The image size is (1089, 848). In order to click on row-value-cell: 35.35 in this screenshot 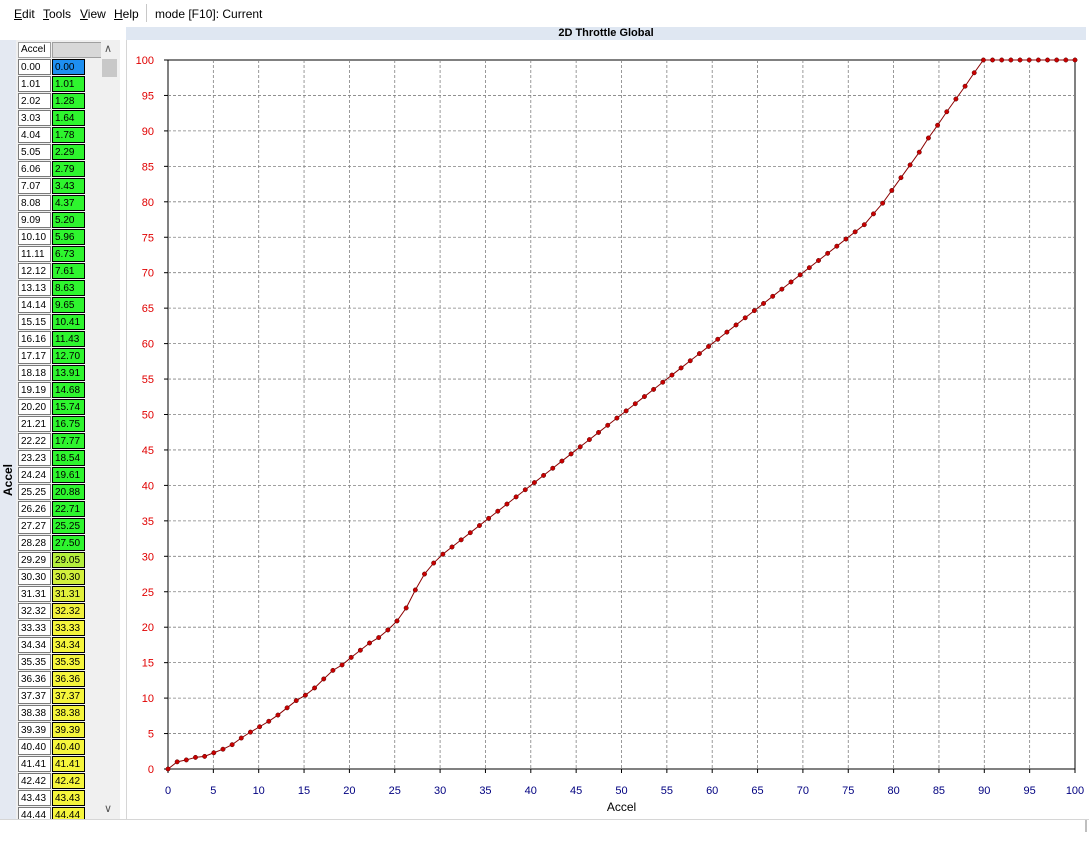, I will do `click(68, 662)`.